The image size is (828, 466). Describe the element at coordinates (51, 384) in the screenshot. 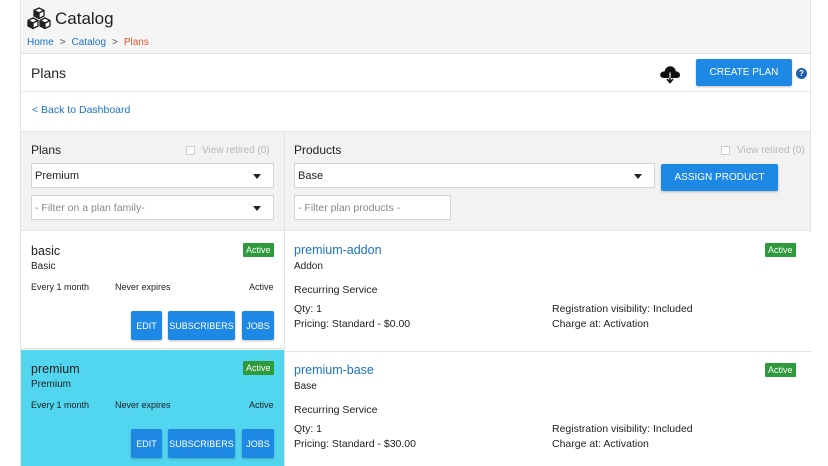

I see `plan-subtitle: Premium` at that location.